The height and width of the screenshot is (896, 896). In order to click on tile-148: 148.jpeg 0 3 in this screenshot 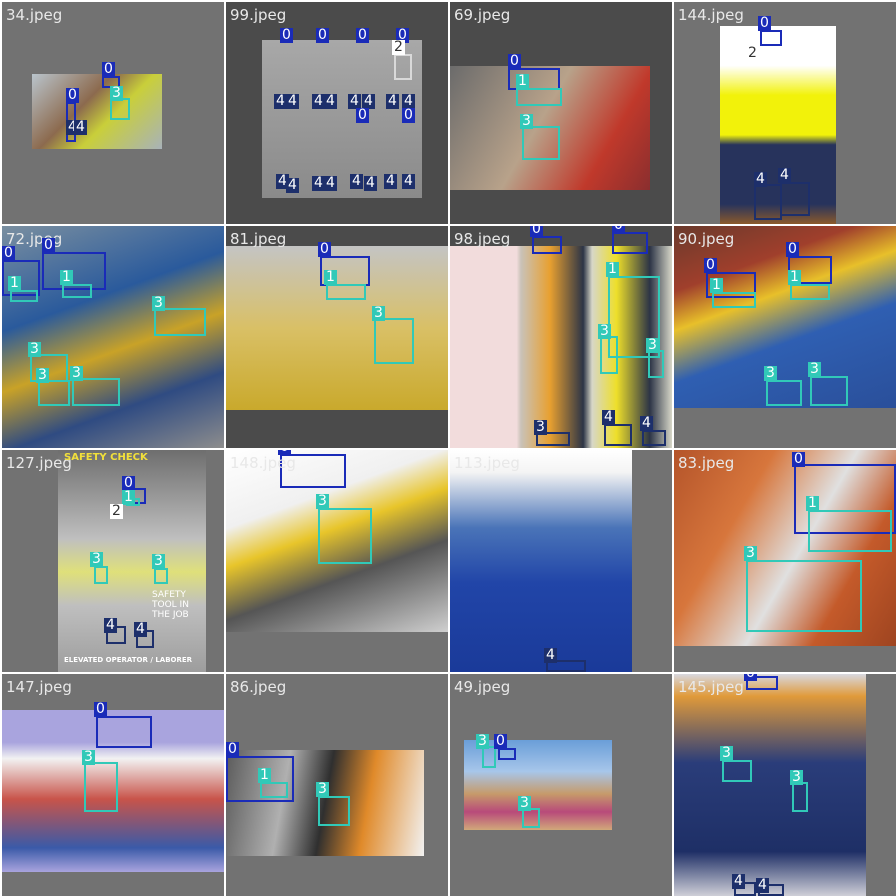, I will do `click(337, 561)`.